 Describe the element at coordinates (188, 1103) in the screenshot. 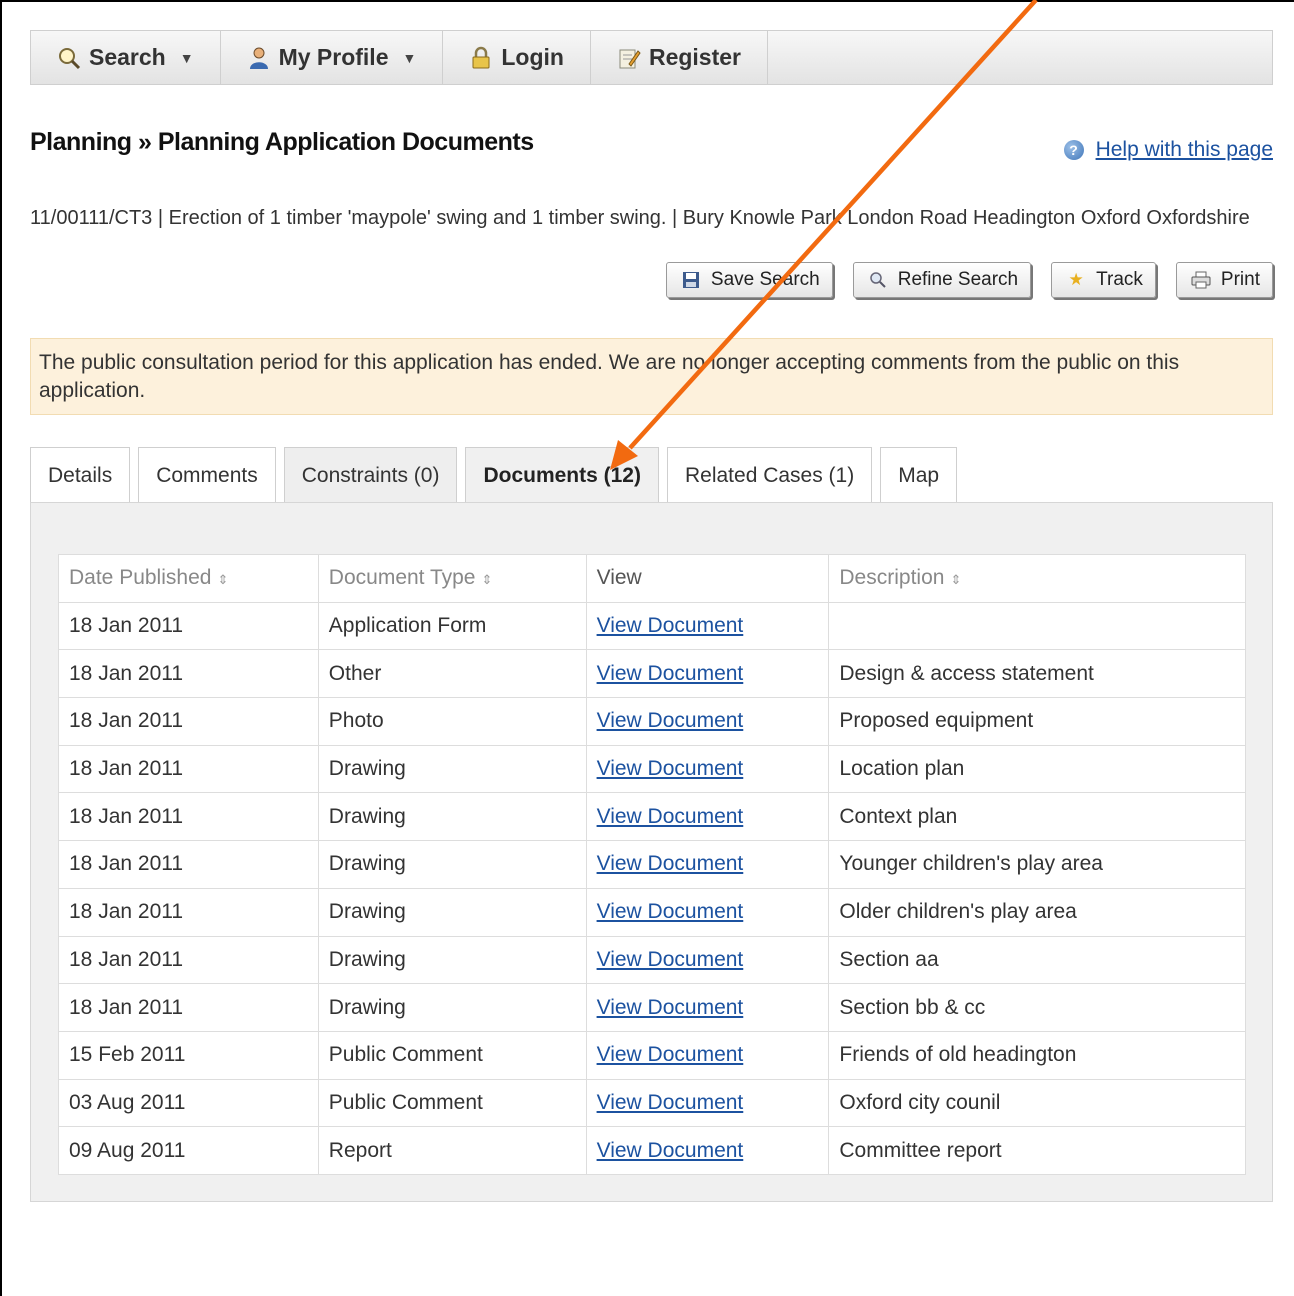

I see `cell-date: 03 Aug 2011` at that location.